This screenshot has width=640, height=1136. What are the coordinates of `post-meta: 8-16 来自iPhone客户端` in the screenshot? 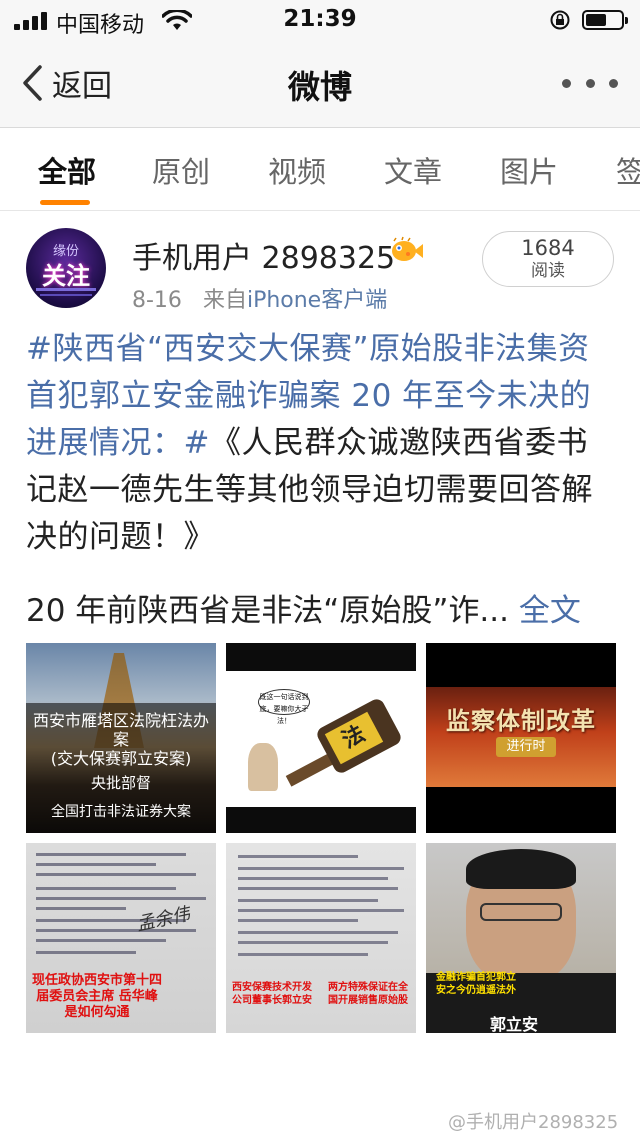 It's located at (259, 298).